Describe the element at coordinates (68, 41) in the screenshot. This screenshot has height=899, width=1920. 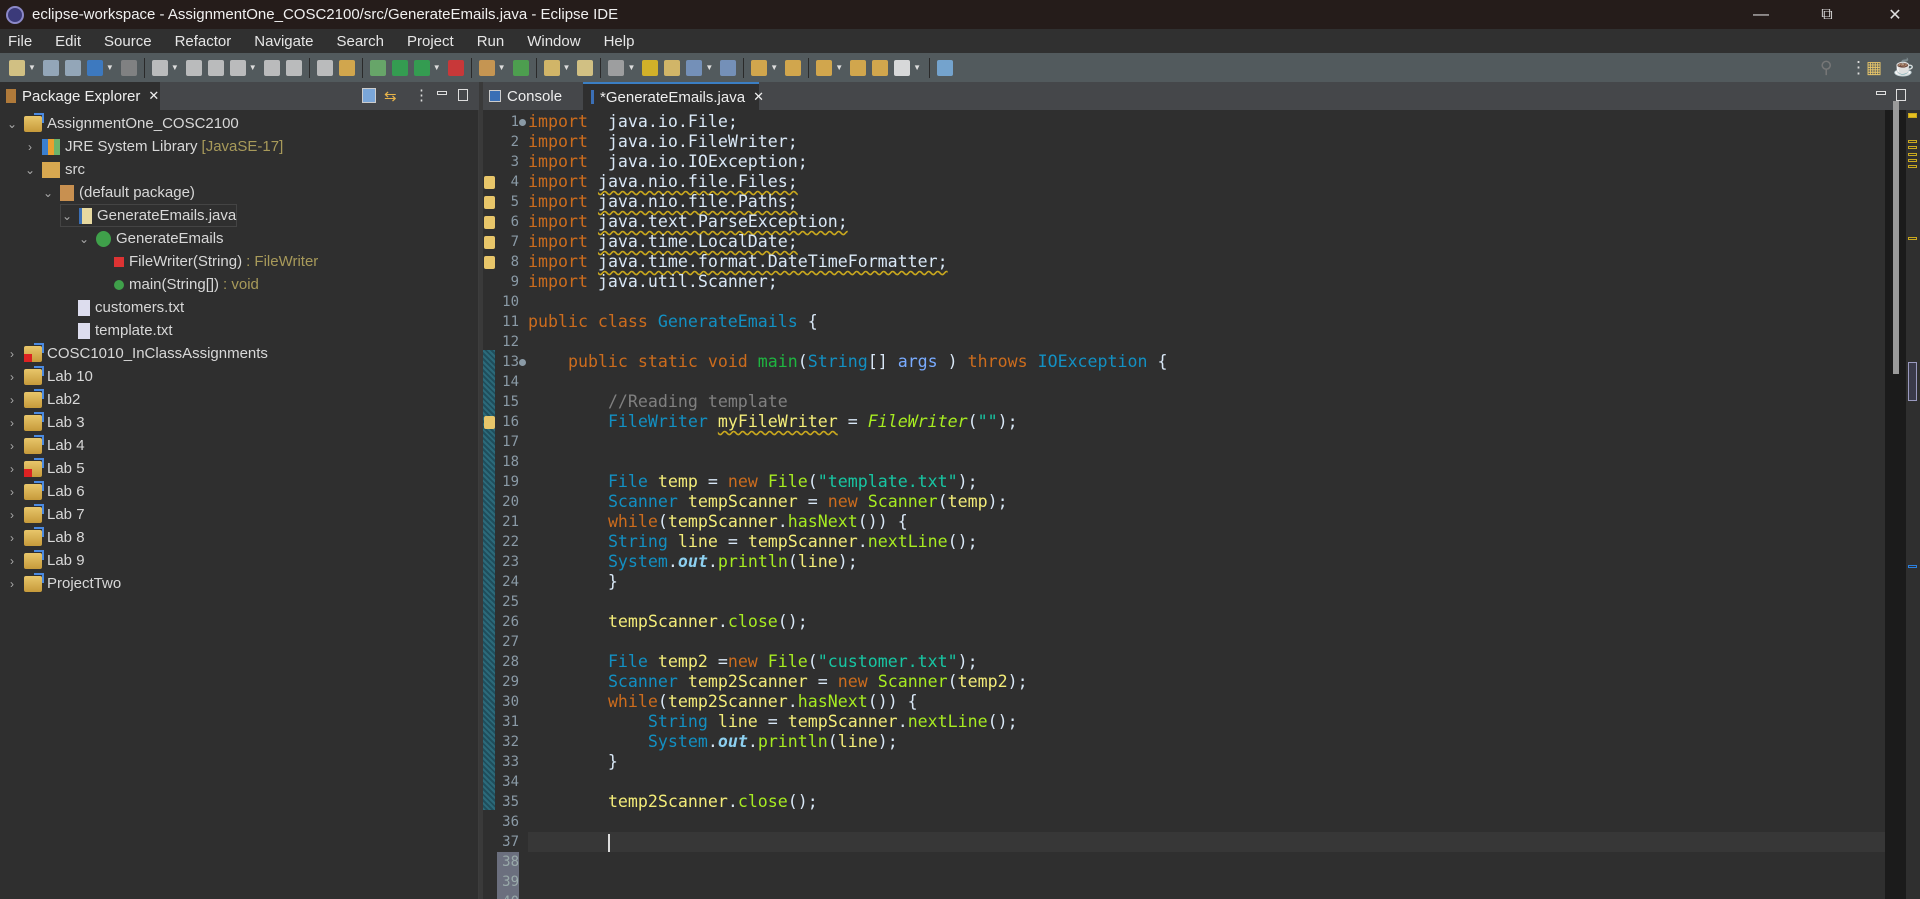
I see `menu-edit: Edit` at that location.